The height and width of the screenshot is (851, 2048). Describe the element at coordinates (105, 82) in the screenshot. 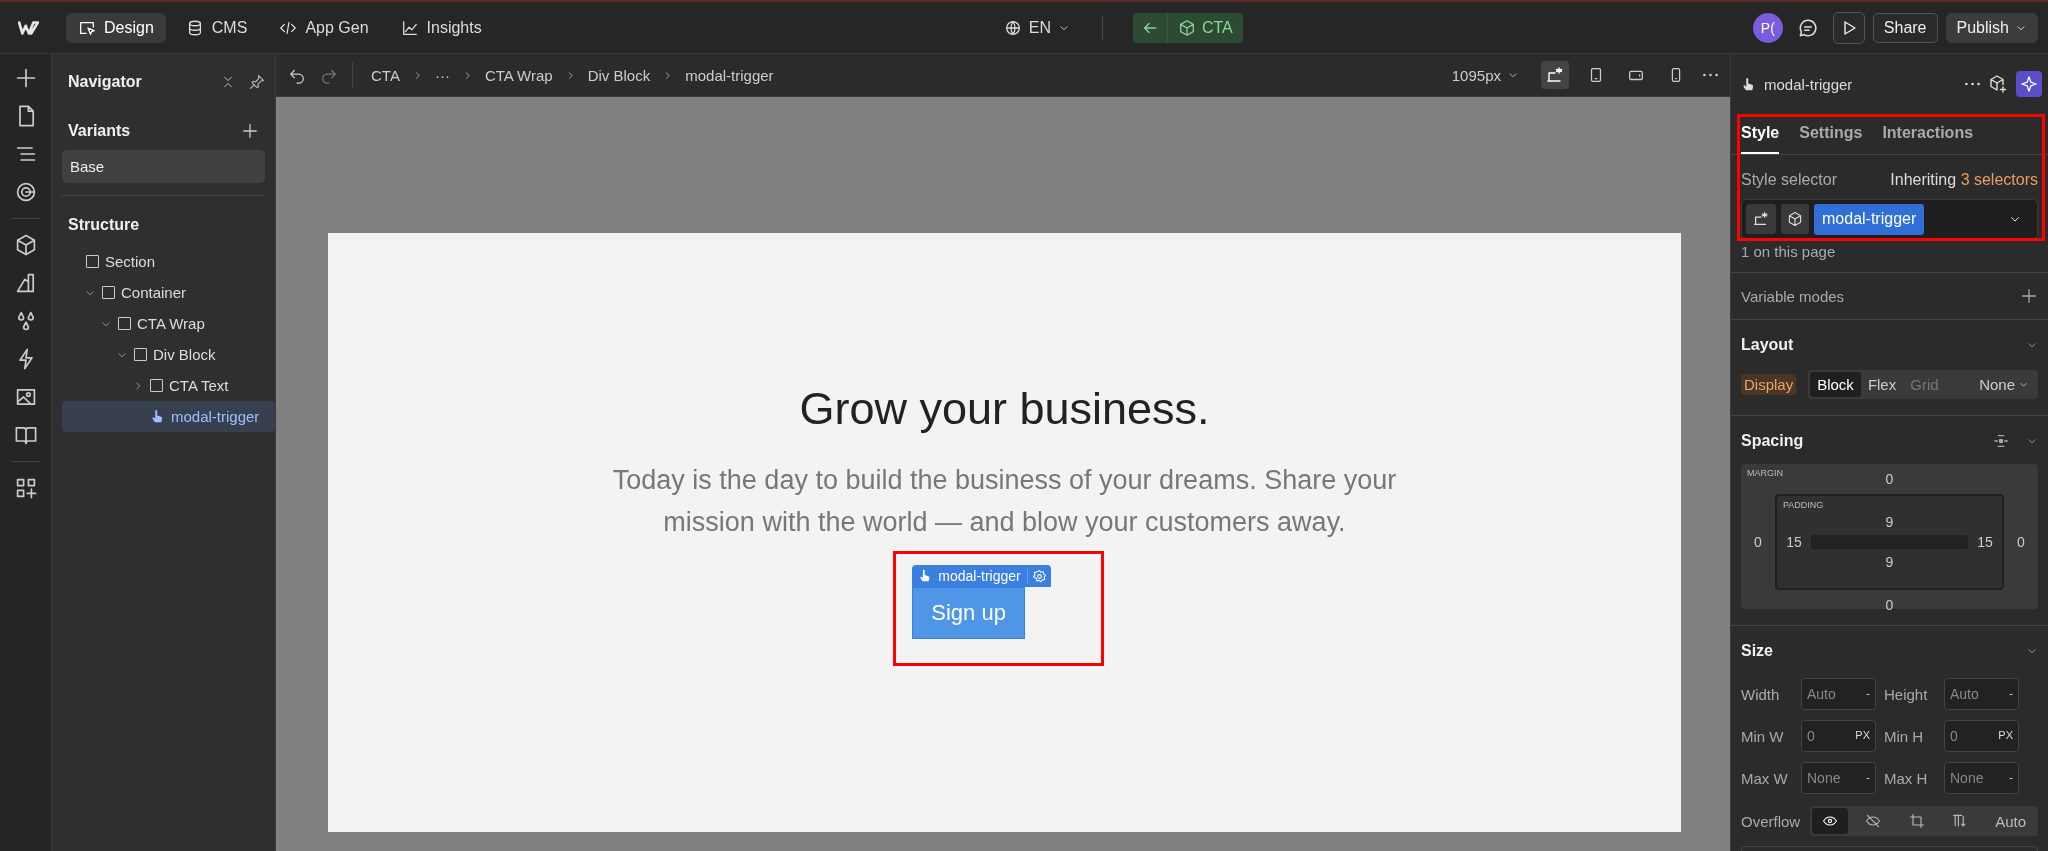

I see `panel-title: Navigator` at that location.